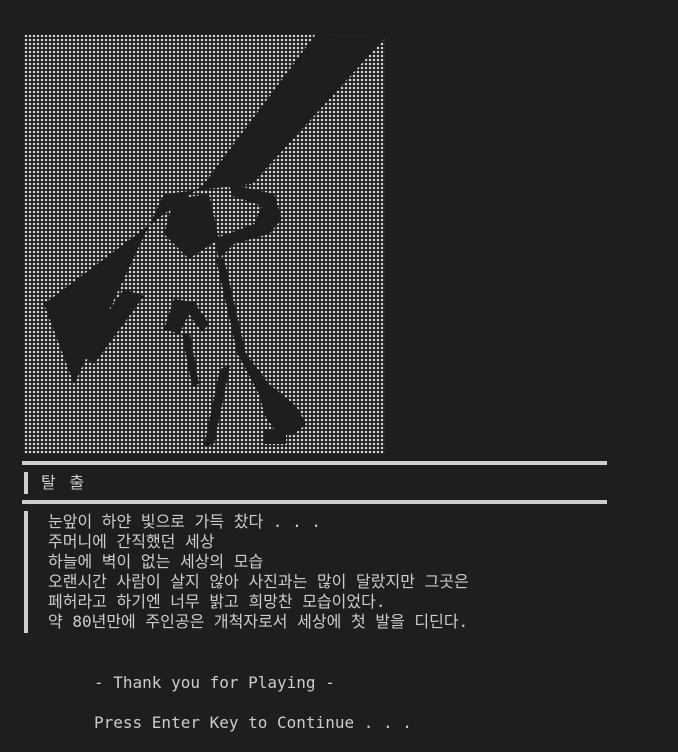 Image resolution: width=678 pixels, height=752 pixels. Describe the element at coordinates (156, 561) in the screenshot. I see `story-line: 하늘에 벽이 없는 세상의 모습` at that location.